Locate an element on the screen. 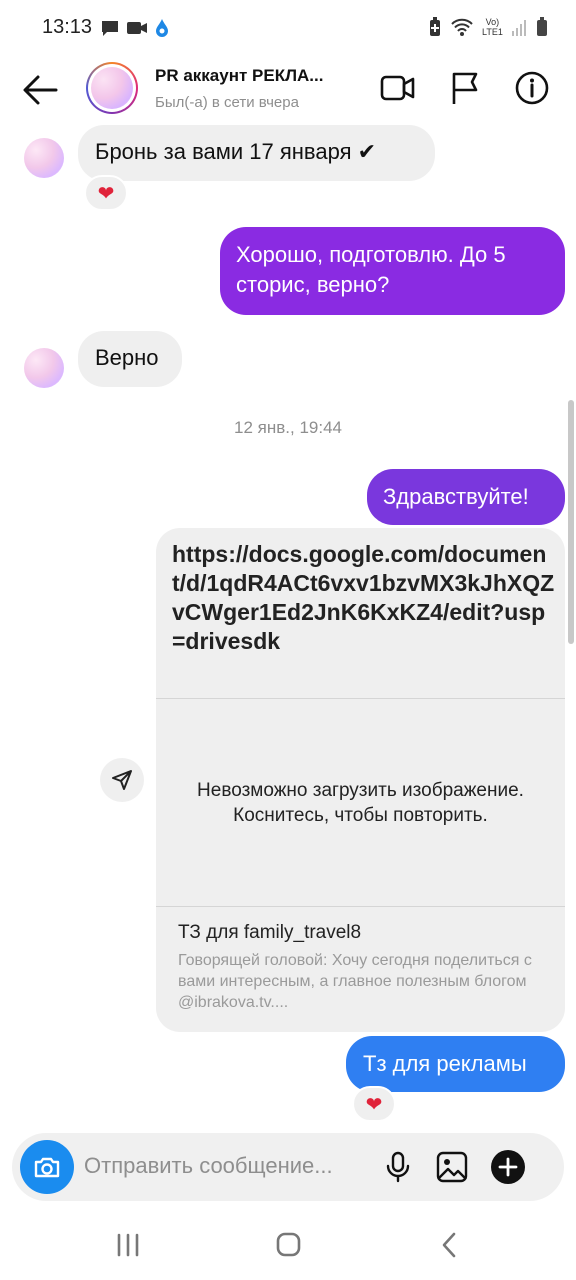  message-bubble-incoming: Верно is located at coordinates (130, 359).